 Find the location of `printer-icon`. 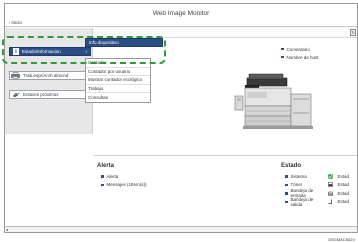

printer-icon is located at coordinates (15, 75).